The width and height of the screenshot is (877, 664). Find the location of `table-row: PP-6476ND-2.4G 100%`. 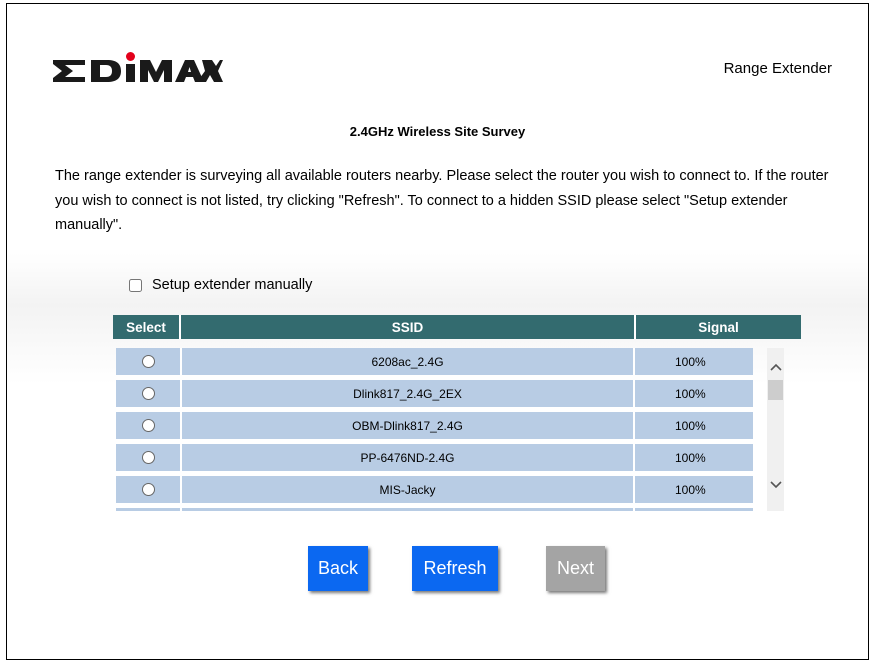

table-row: PP-6476ND-2.4G 100% is located at coordinates (456, 457).